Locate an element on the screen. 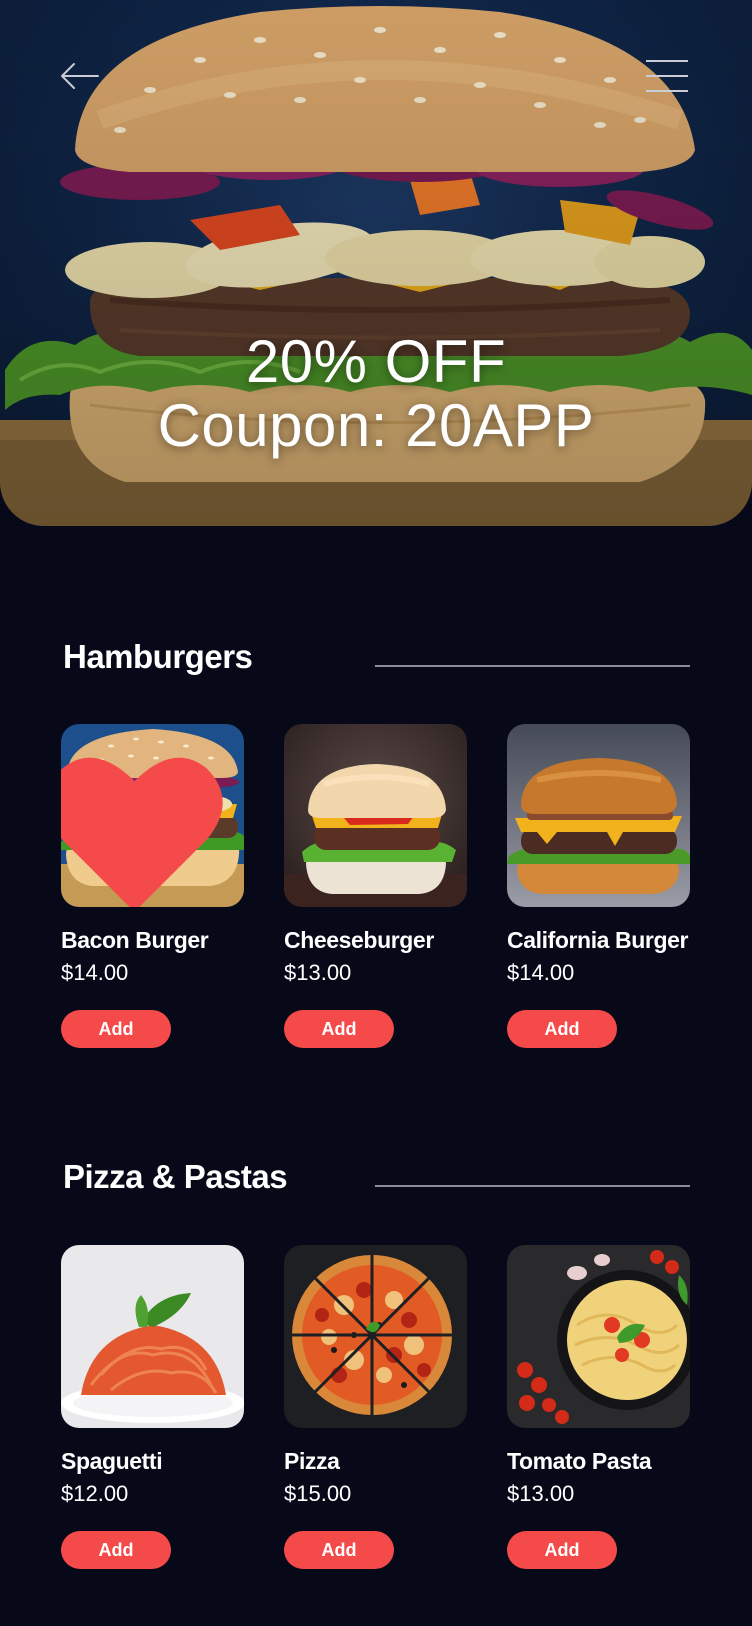  cheeseburger-image is located at coordinates (375, 815).